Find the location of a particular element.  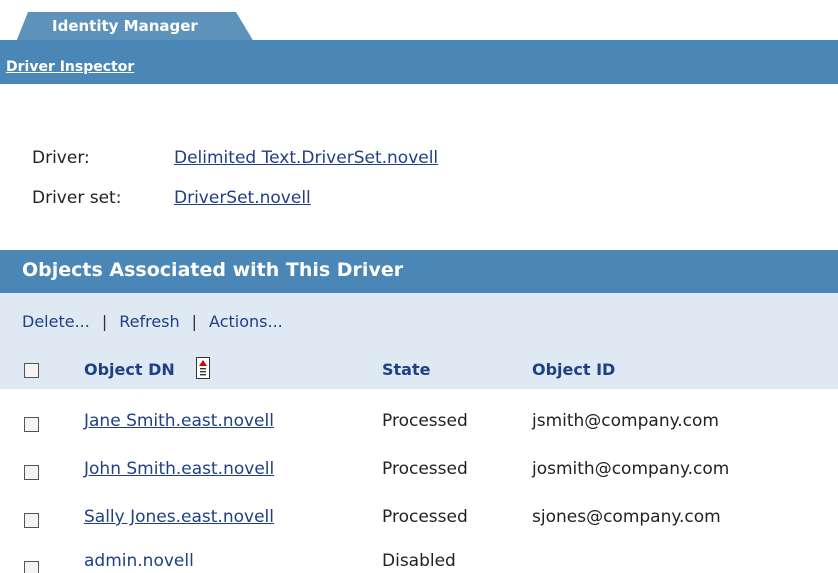

column-header-state: State is located at coordinates (406, 369).